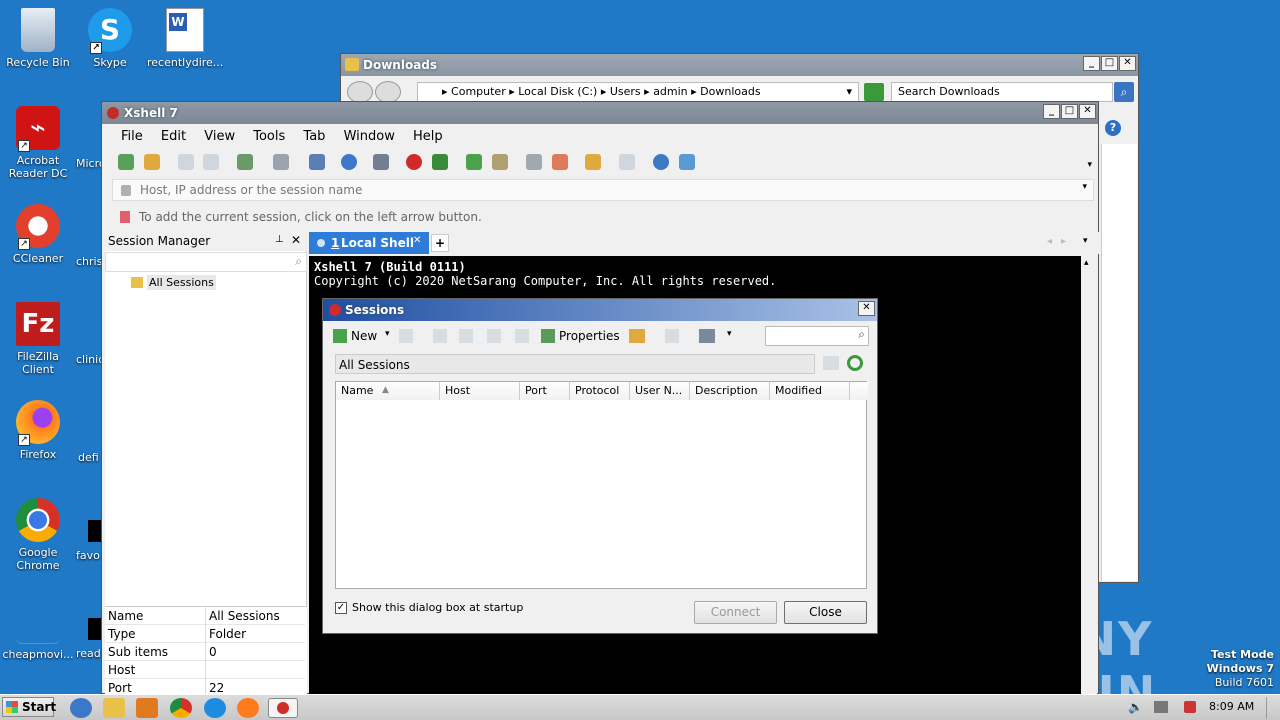  I want to click on session-filter-input: ⌕, so click(206, 262).